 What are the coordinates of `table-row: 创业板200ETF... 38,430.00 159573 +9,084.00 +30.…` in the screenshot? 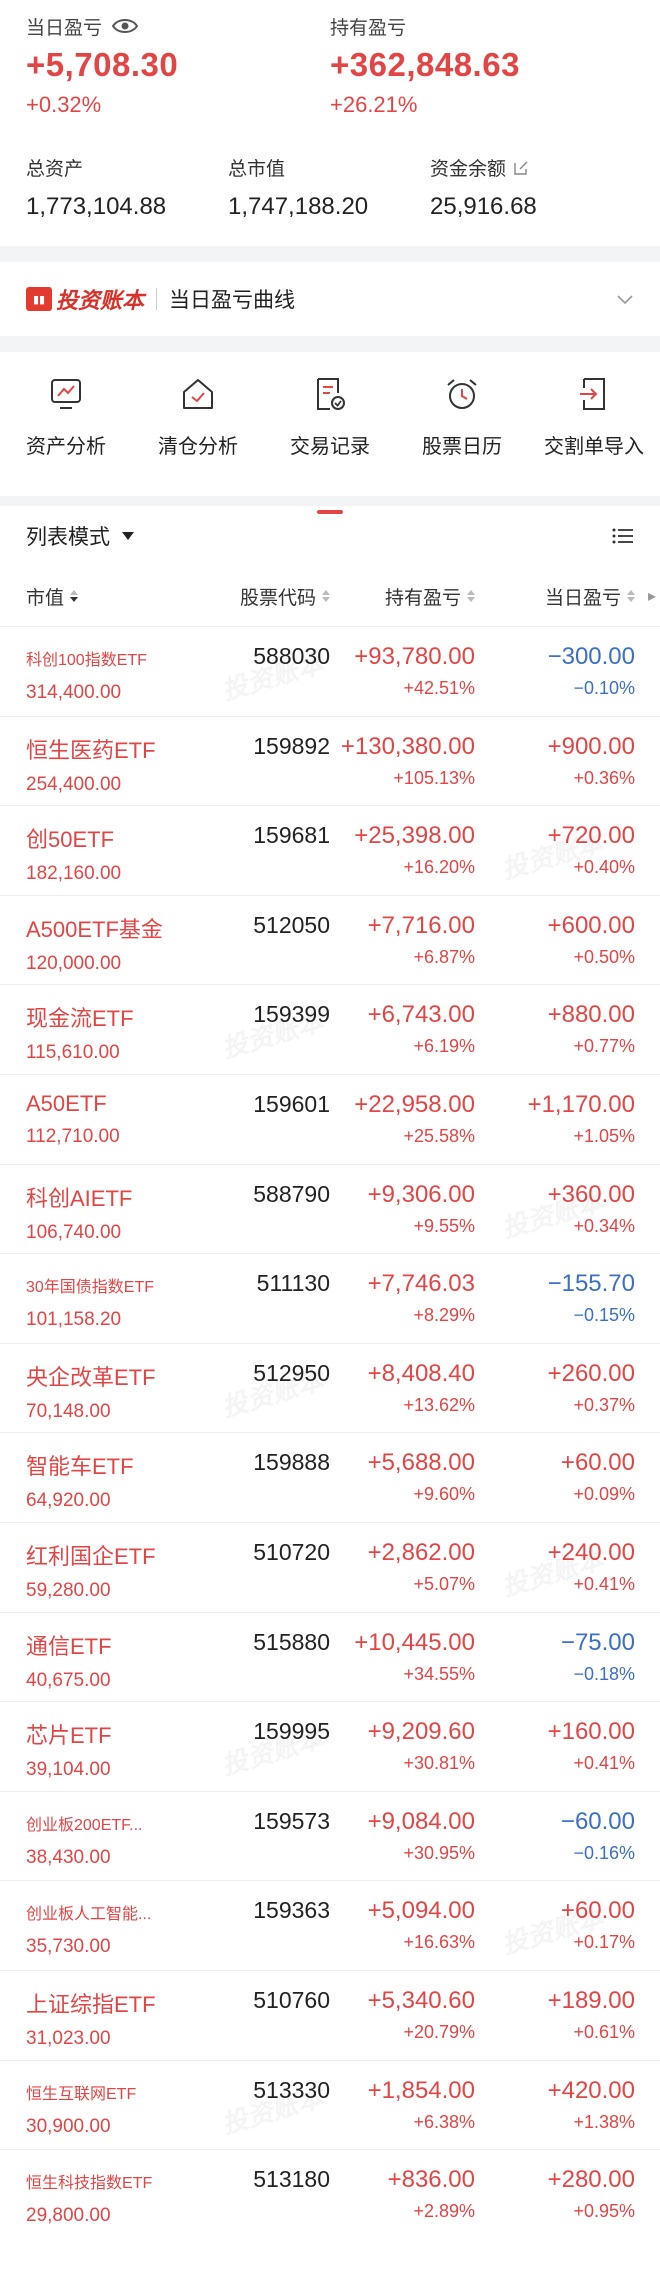 It's located at (330, 1835).